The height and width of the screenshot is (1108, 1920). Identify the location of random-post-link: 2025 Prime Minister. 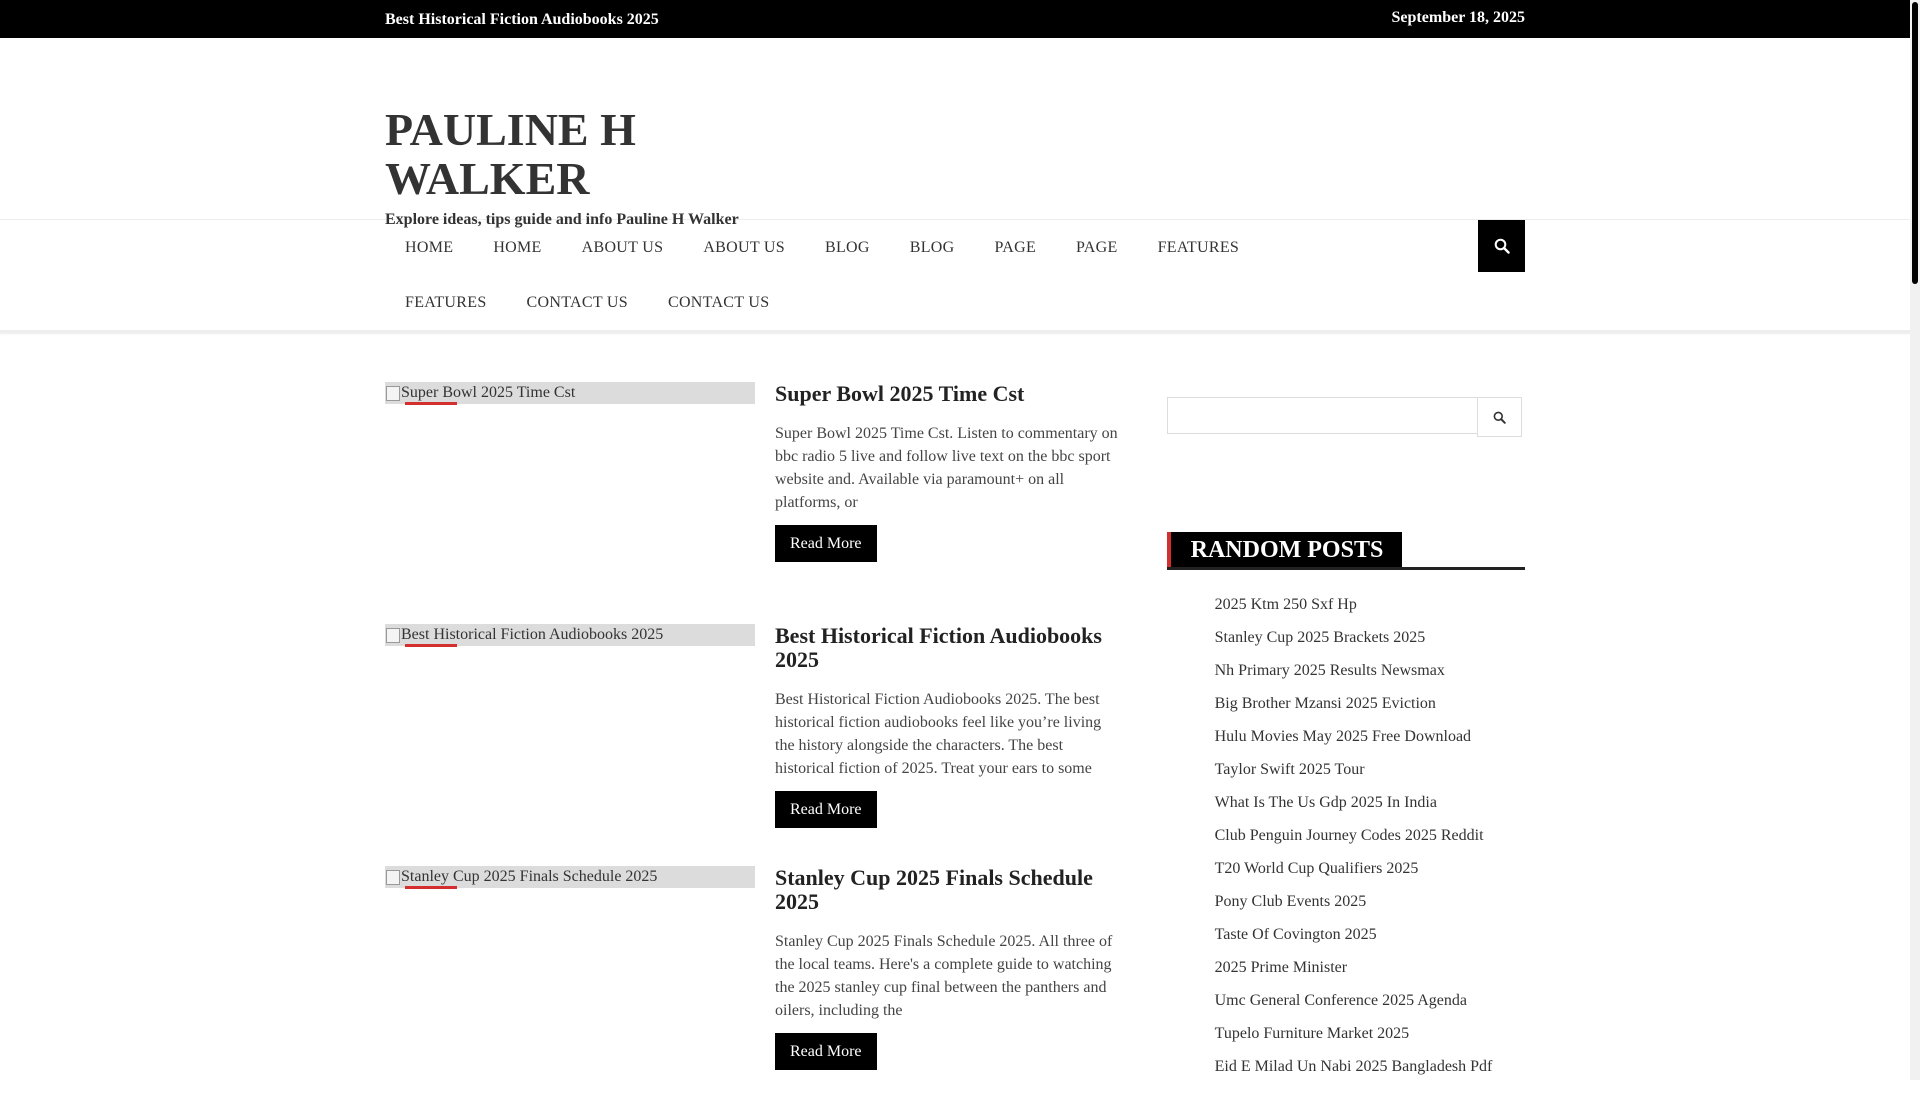
(1370, 971).